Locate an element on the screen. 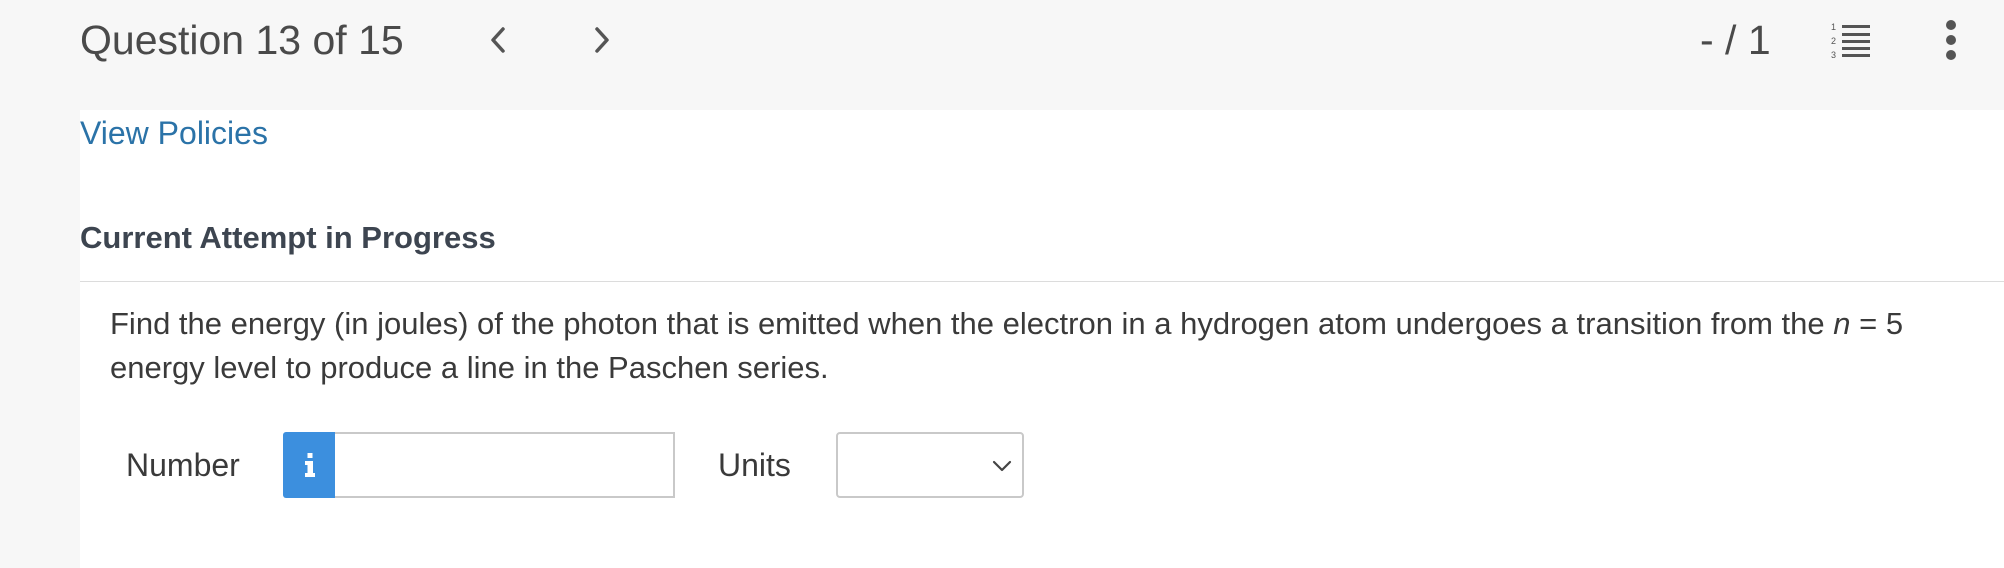 The width and height of the screenshot is (2004, 568). previous-question-button is located at coordinates (498, 40).